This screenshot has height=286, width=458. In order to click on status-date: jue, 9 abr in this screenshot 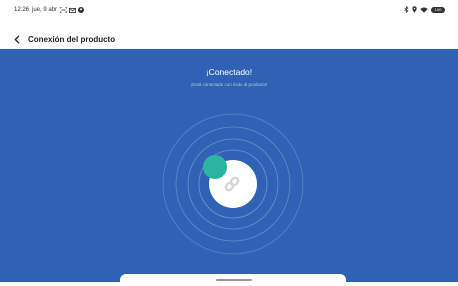, I will do `click(45, 10)`.